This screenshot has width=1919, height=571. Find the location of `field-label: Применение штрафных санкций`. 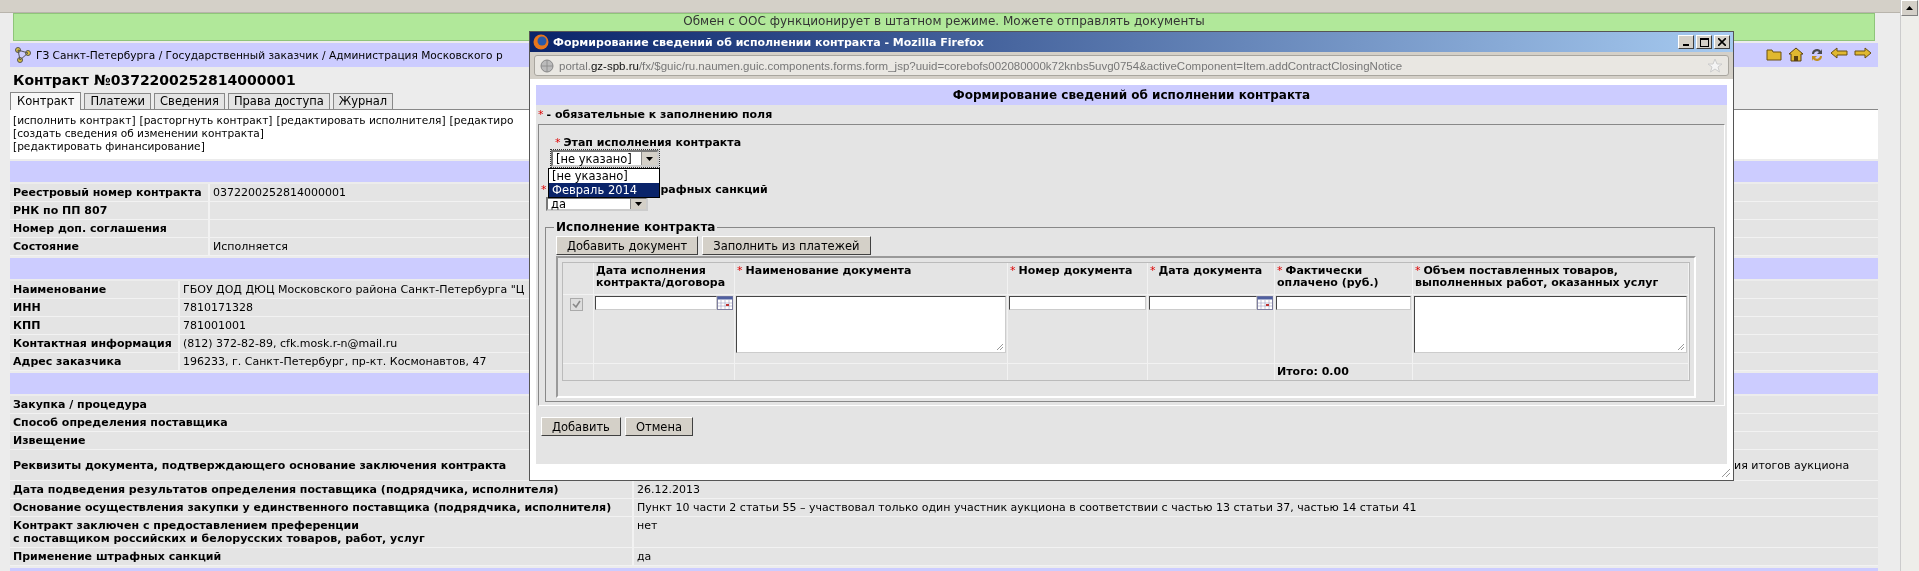

field-label: Применение штрафных санкций is located at coordinates (322, 557).